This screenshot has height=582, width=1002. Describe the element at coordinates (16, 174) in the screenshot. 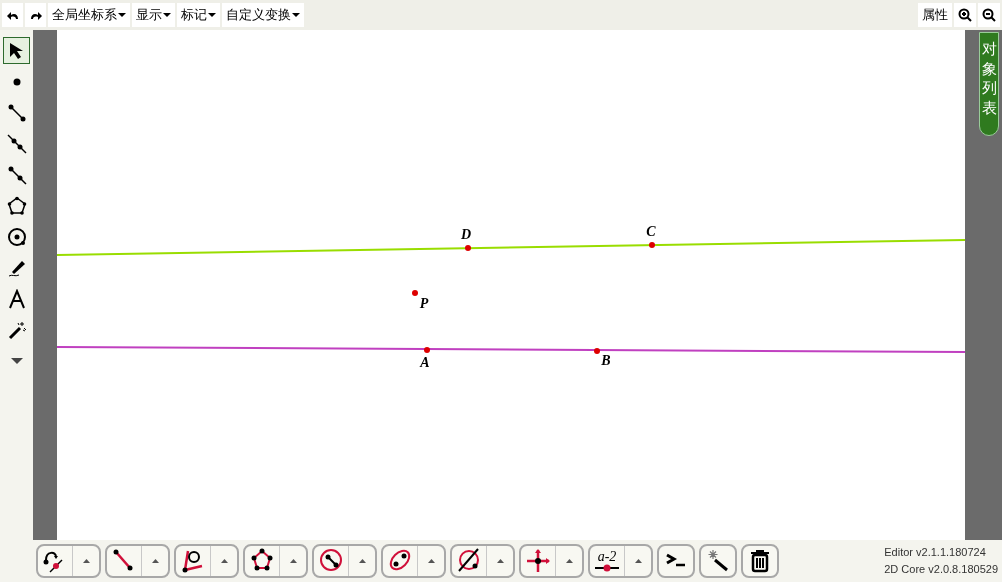

I see `ray-icon` at that location.